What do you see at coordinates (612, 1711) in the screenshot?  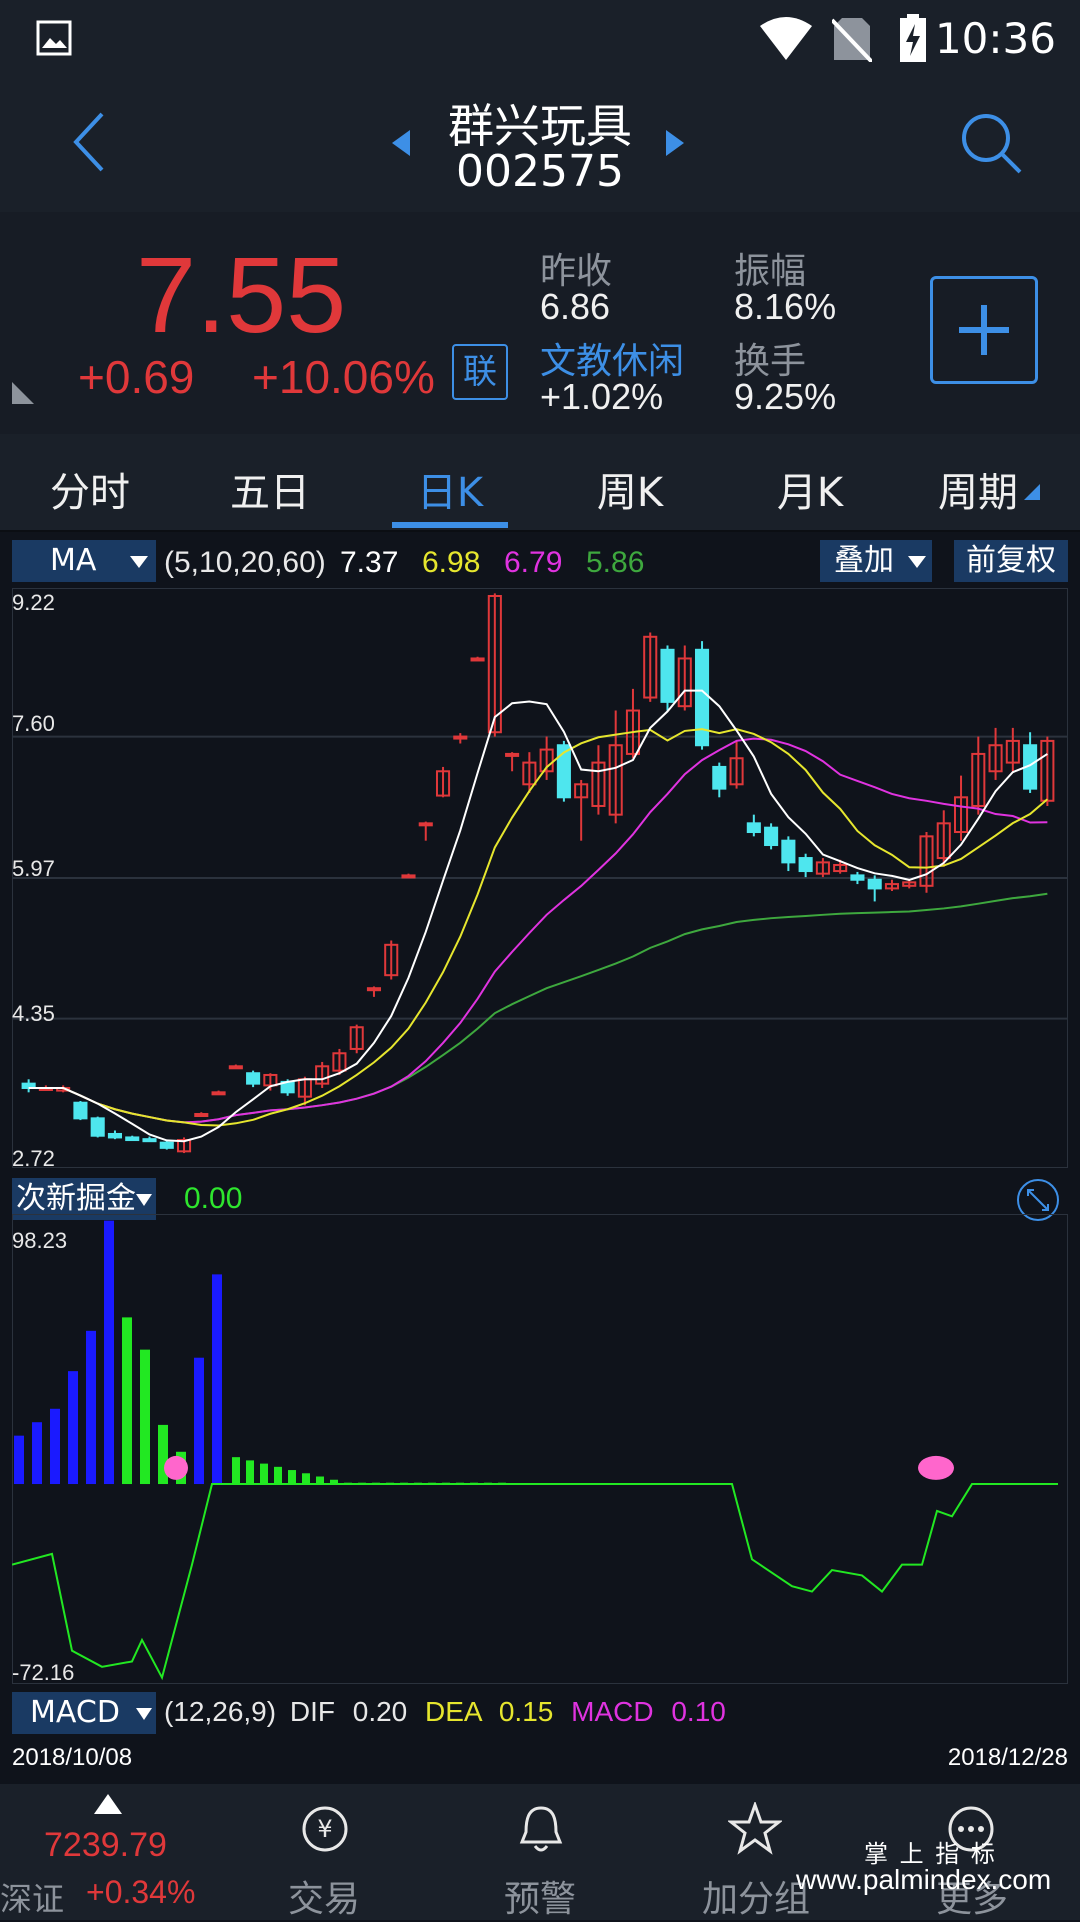 I see `macd-label: MACD` at bounding box center [612, 1711].